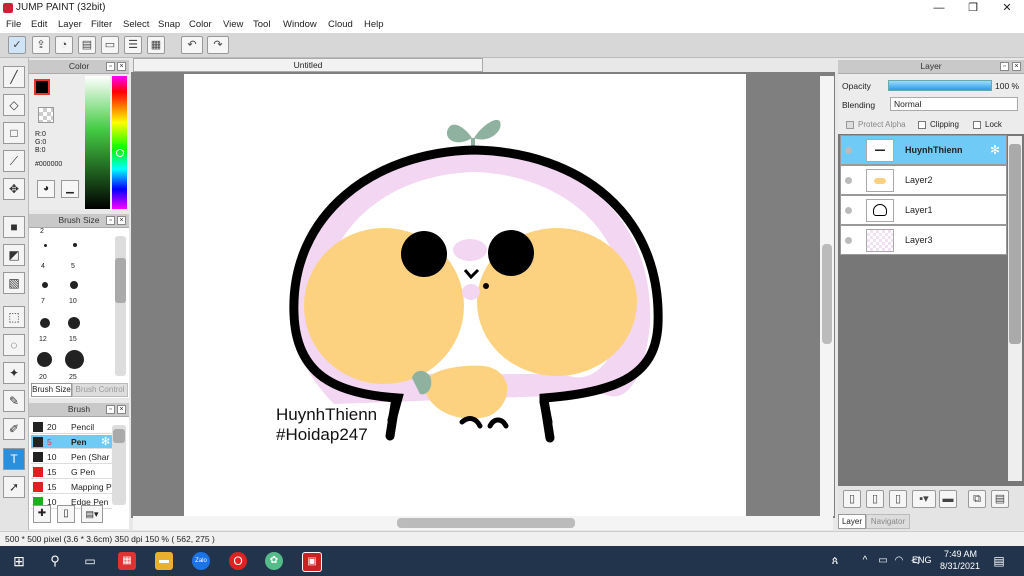 The width and height of the screenshot is (1024, 576). Describe the element at coordinates (121, 66) in the screenshot. I see `color-panel-close-icon: ×` at that location.